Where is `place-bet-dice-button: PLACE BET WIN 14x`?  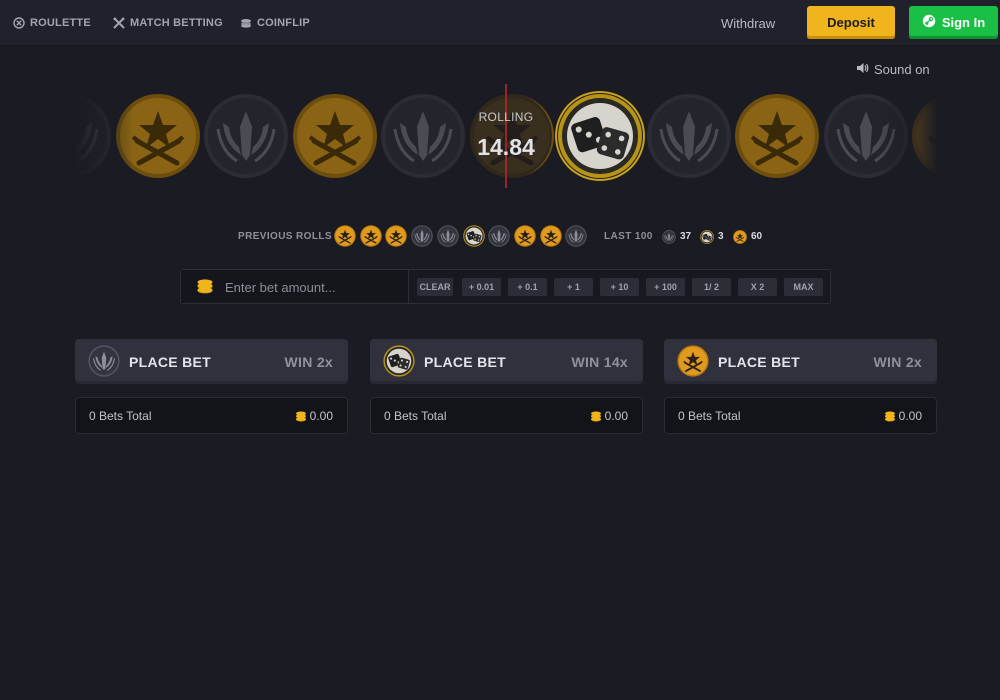
place-bet-dice-button: PLACE BET WIN 14x is located at coordinates (506, 361).